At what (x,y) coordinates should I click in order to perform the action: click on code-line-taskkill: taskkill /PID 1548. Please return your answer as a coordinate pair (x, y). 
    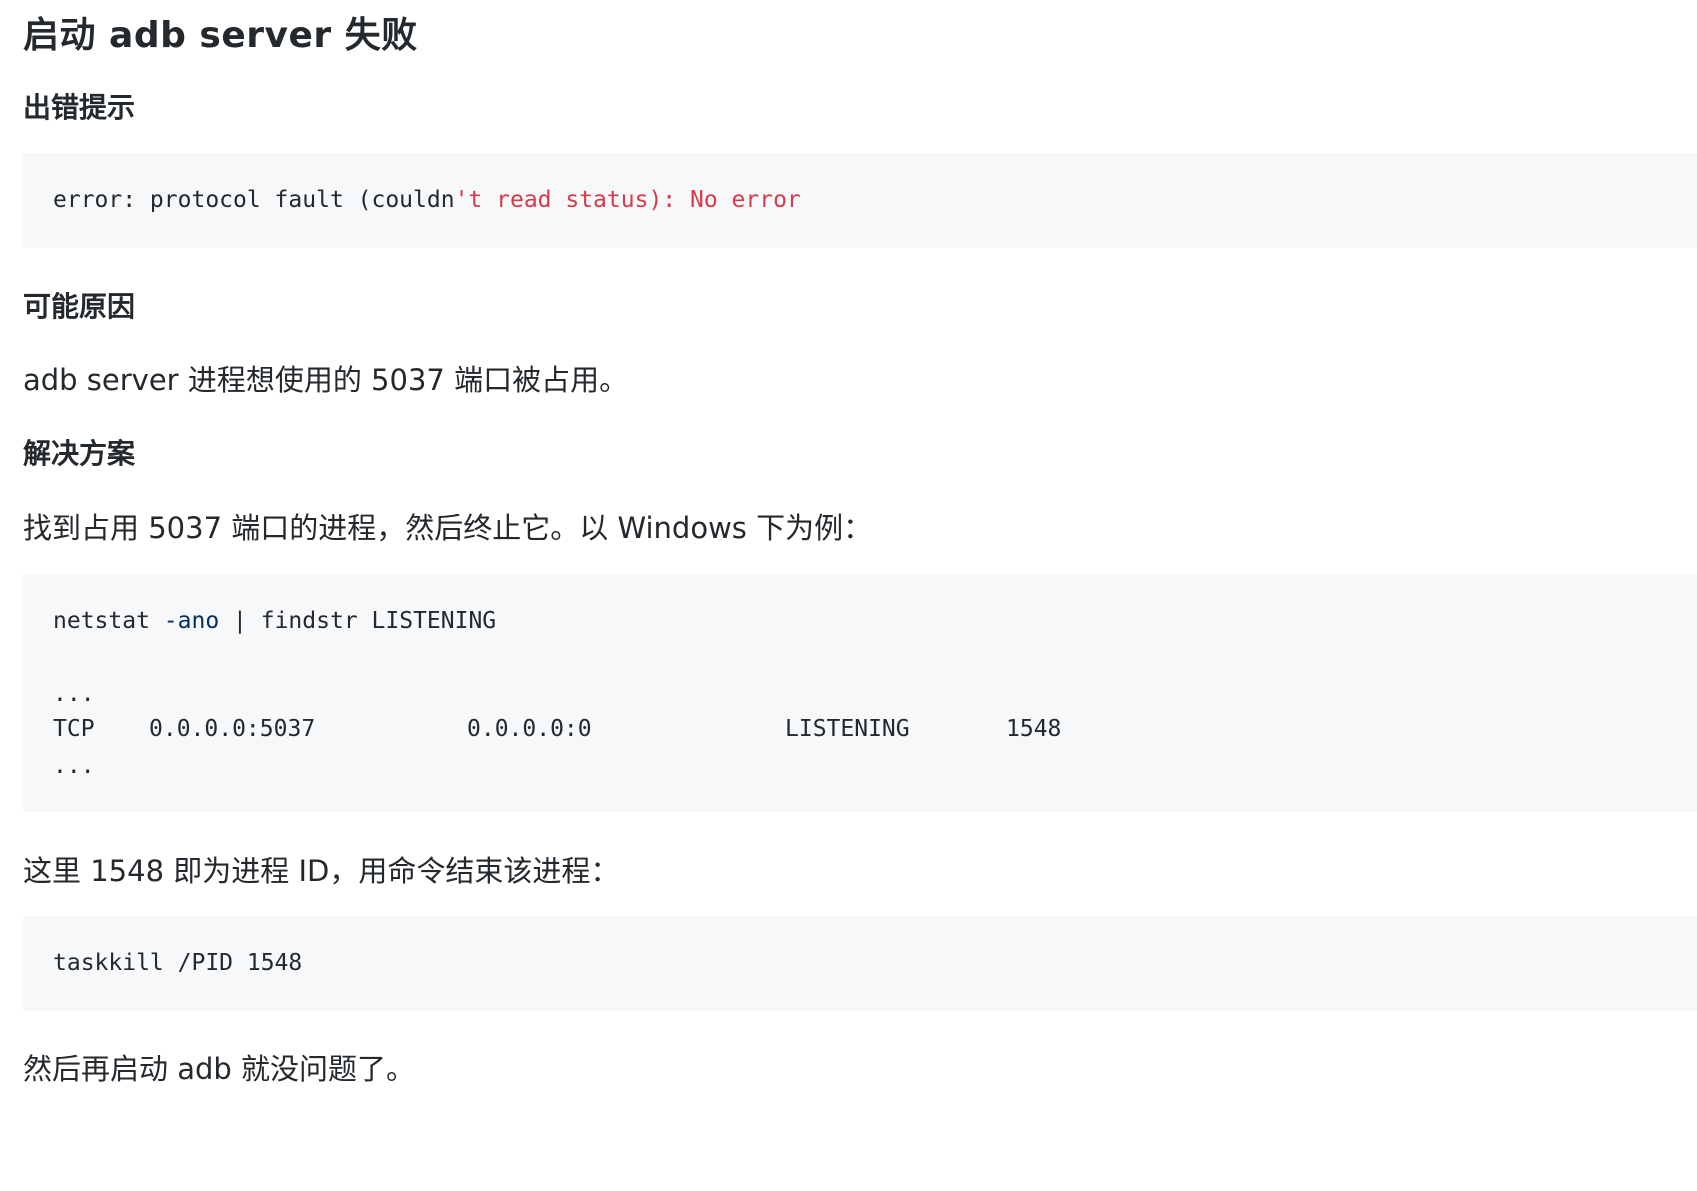
    Looking at the image, I should click on (178, 963).